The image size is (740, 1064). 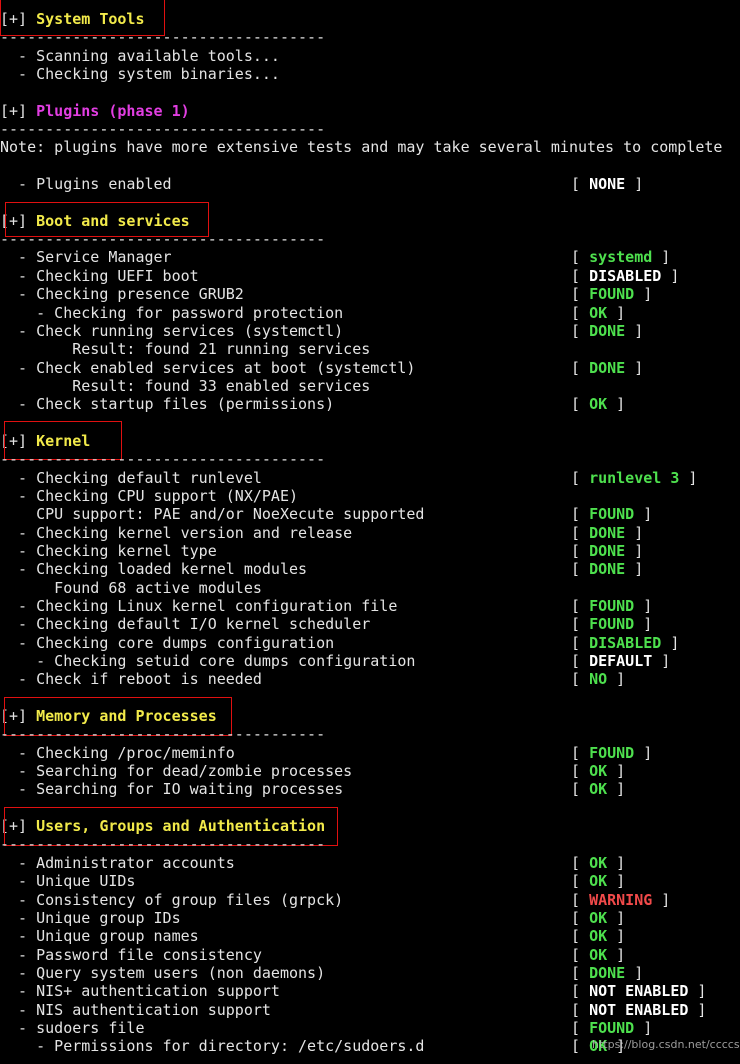 I want to click on check-row: - Check if reboot is needed [ NO ], so click(x=370, y=679).